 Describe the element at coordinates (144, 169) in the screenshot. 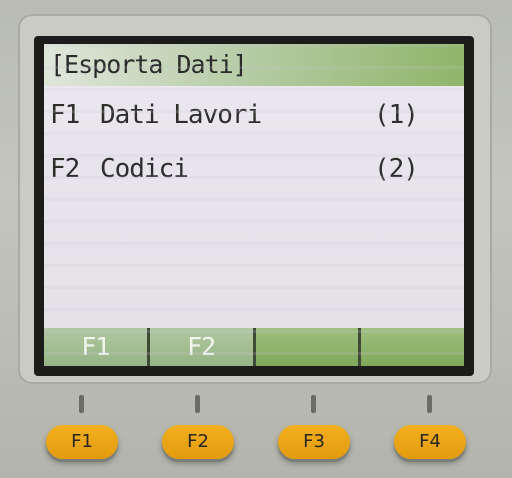

I see `menu-item-label: Codici` at that location.